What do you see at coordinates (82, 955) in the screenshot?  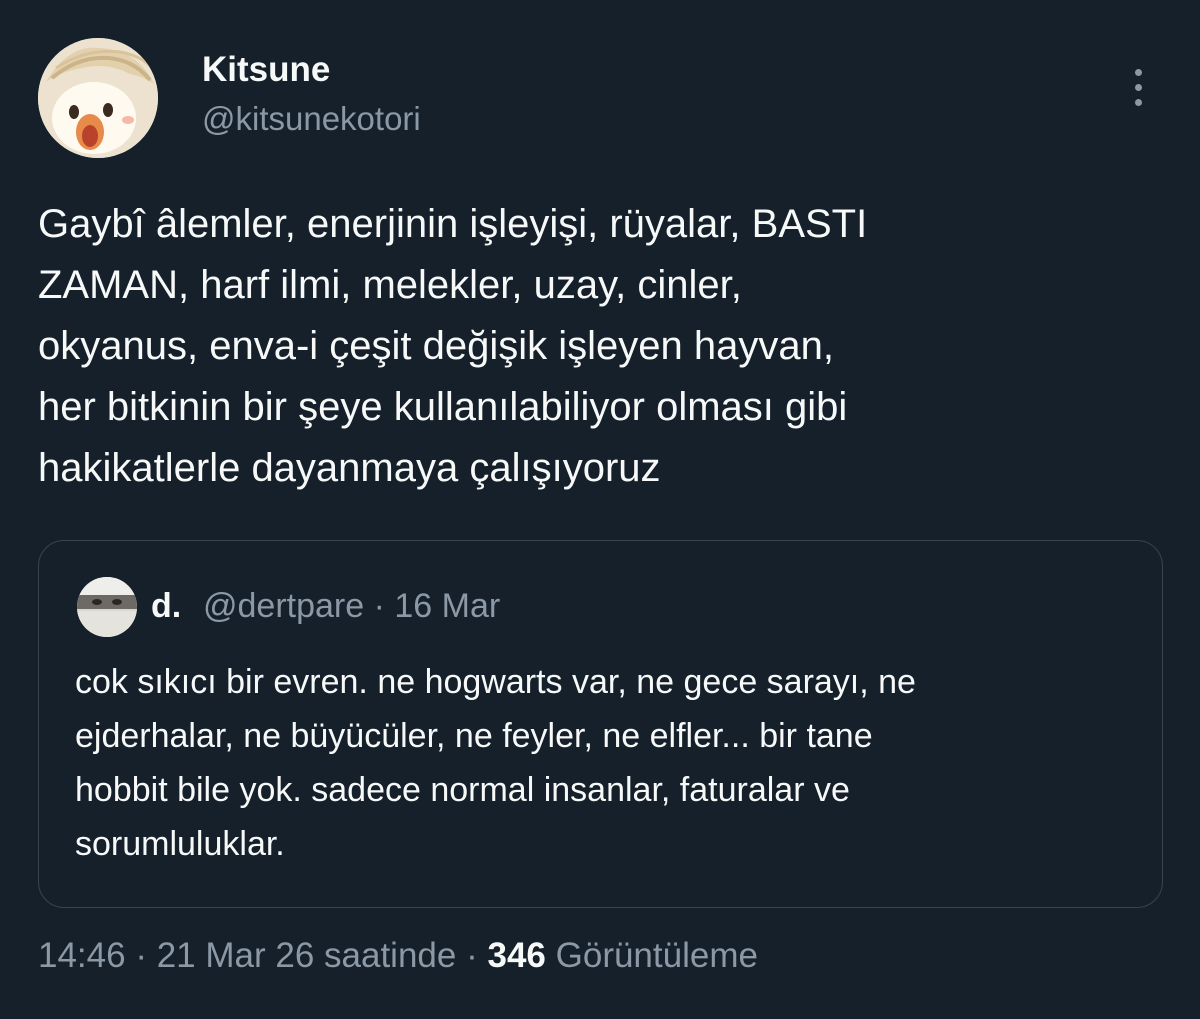 I see `tweet-time: 14:46` at bounding box center [82, 955].